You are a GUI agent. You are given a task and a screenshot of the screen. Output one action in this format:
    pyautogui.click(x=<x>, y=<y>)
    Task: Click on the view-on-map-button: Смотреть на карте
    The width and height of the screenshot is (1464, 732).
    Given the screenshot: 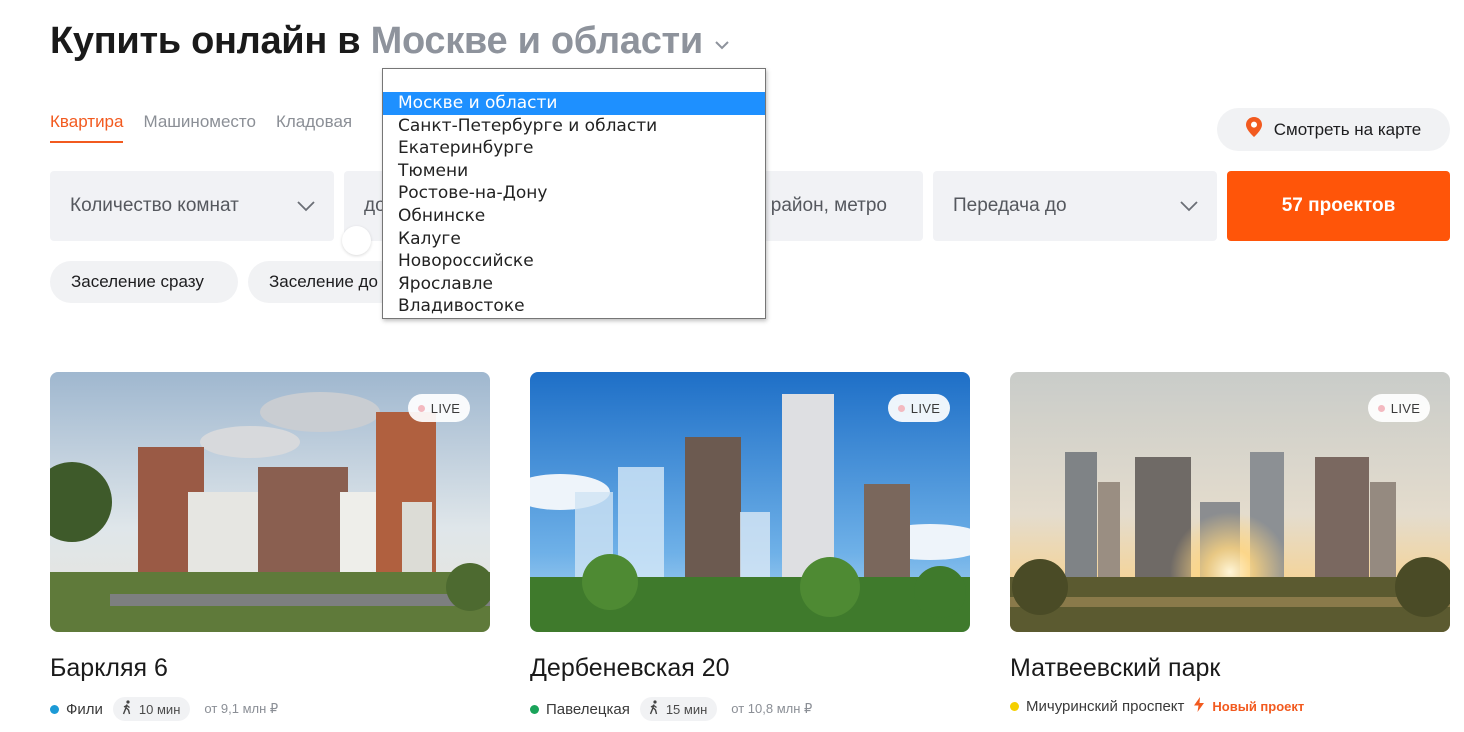 What is the action you would take?
    pyautogui.click(x=1333, y=129)
    